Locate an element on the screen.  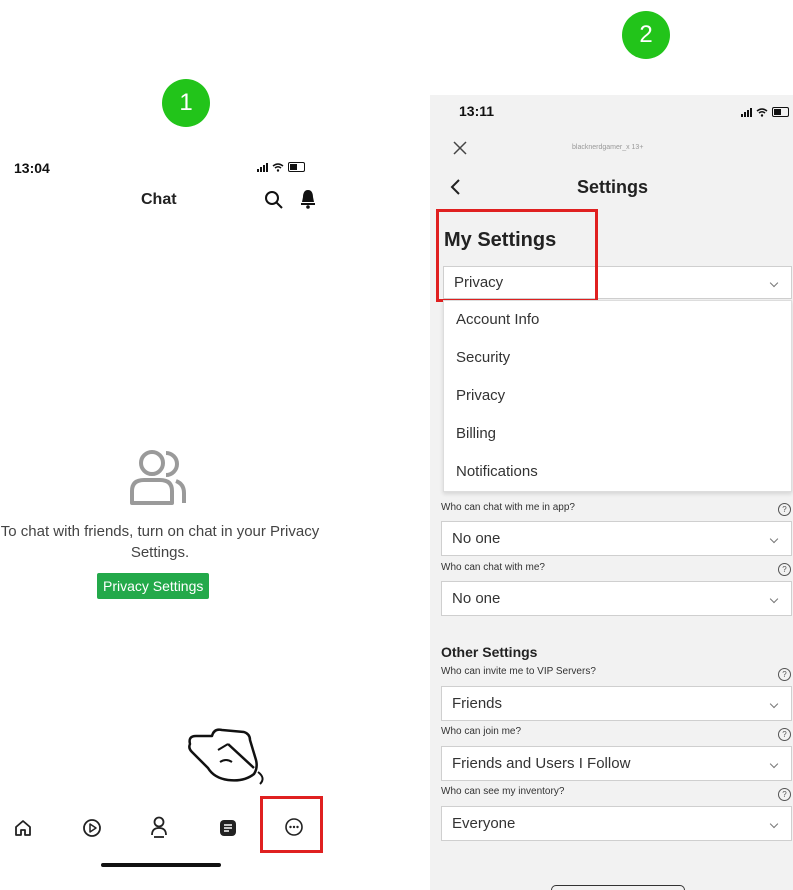
right-status-time: 13:11 is located at coordinates (477, 111).